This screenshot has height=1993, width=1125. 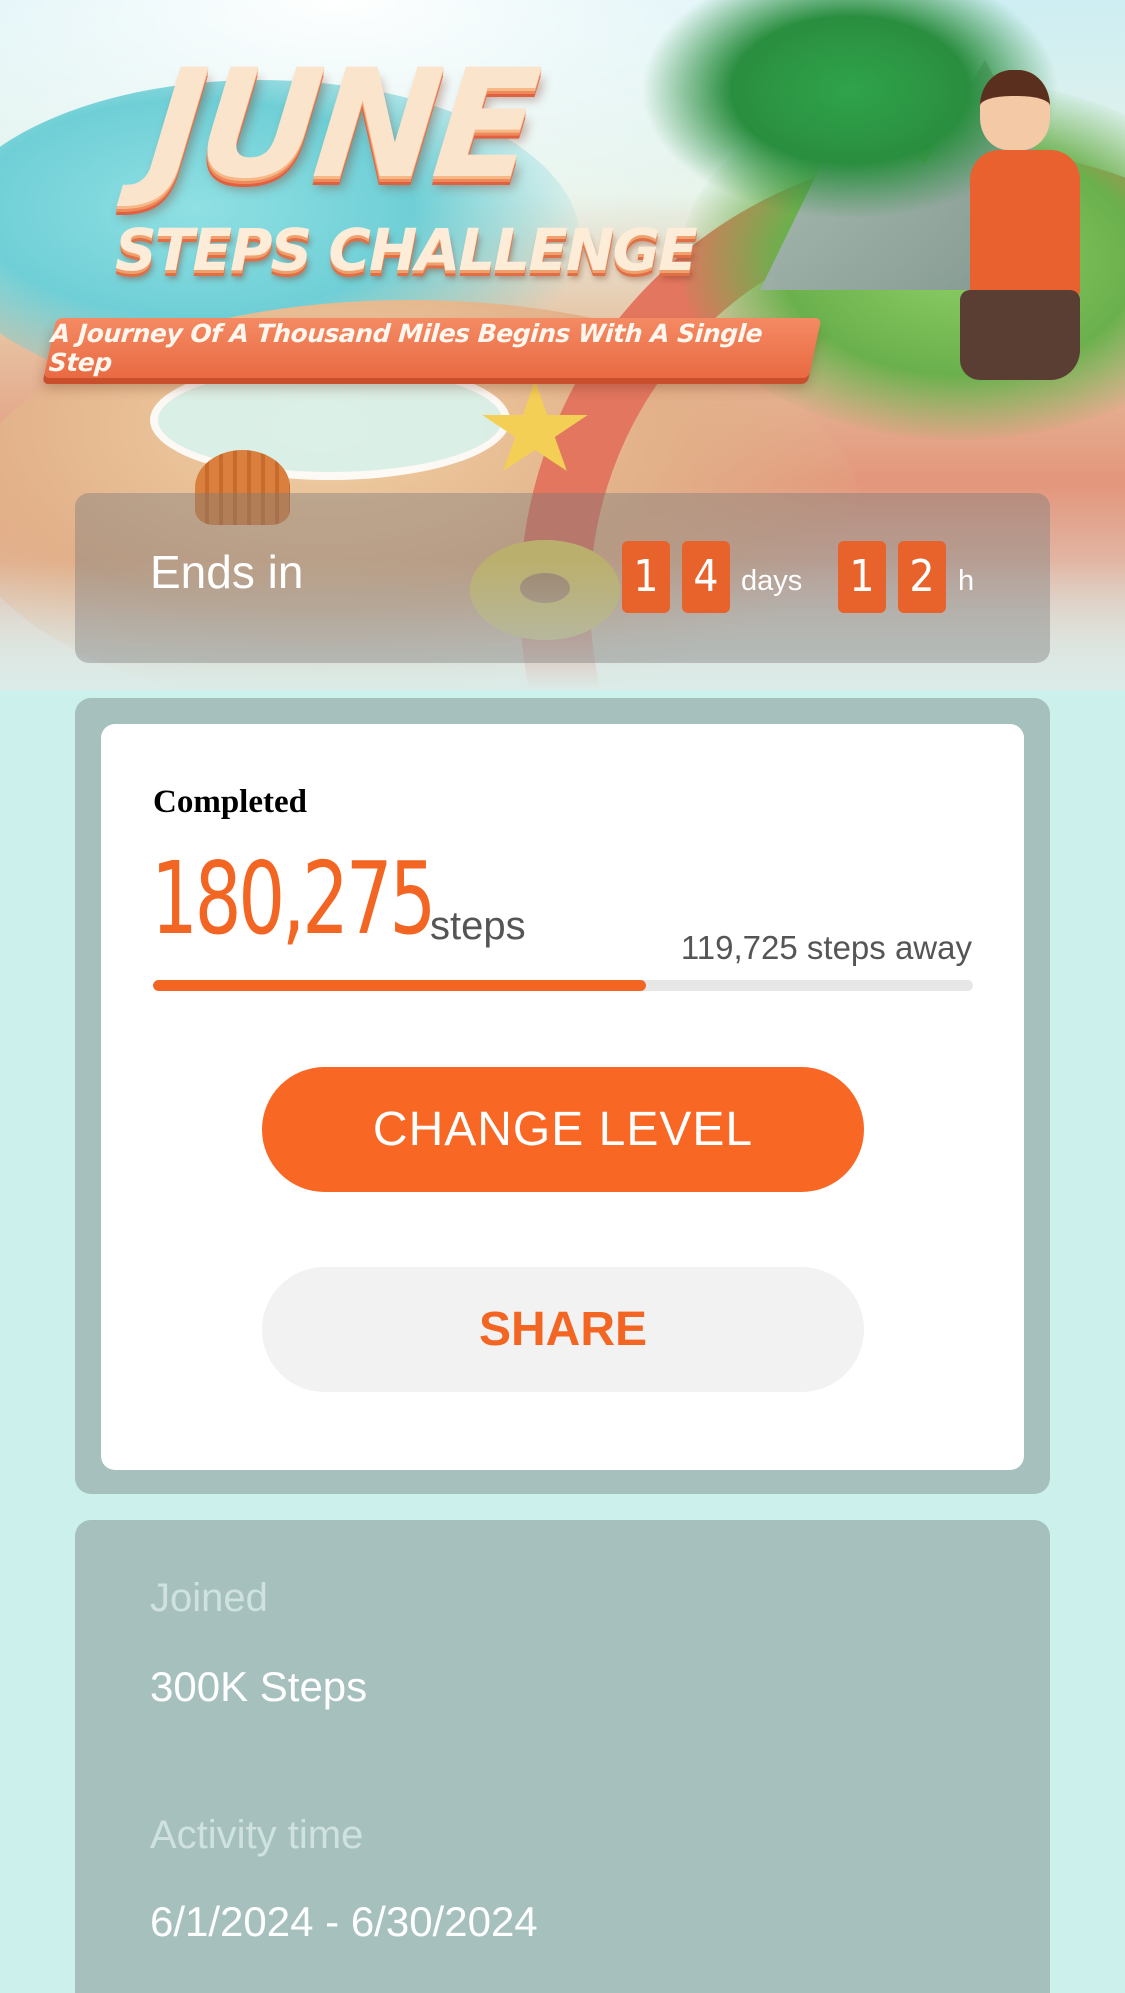 I want to click on progress-bar, so click(x=563, y=985).